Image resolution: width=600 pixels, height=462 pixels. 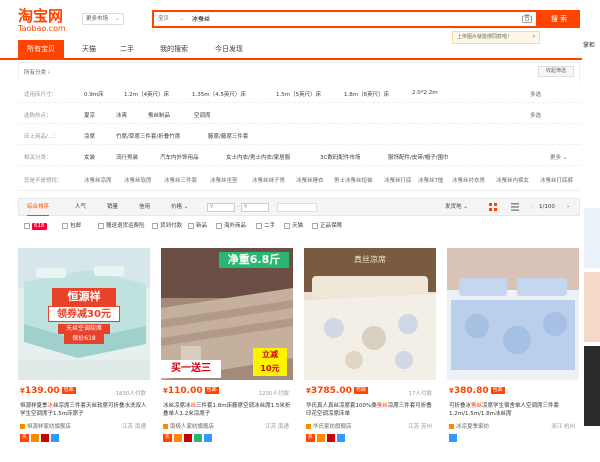 I want to click on list-view-icon, so click(x=515, y=207).